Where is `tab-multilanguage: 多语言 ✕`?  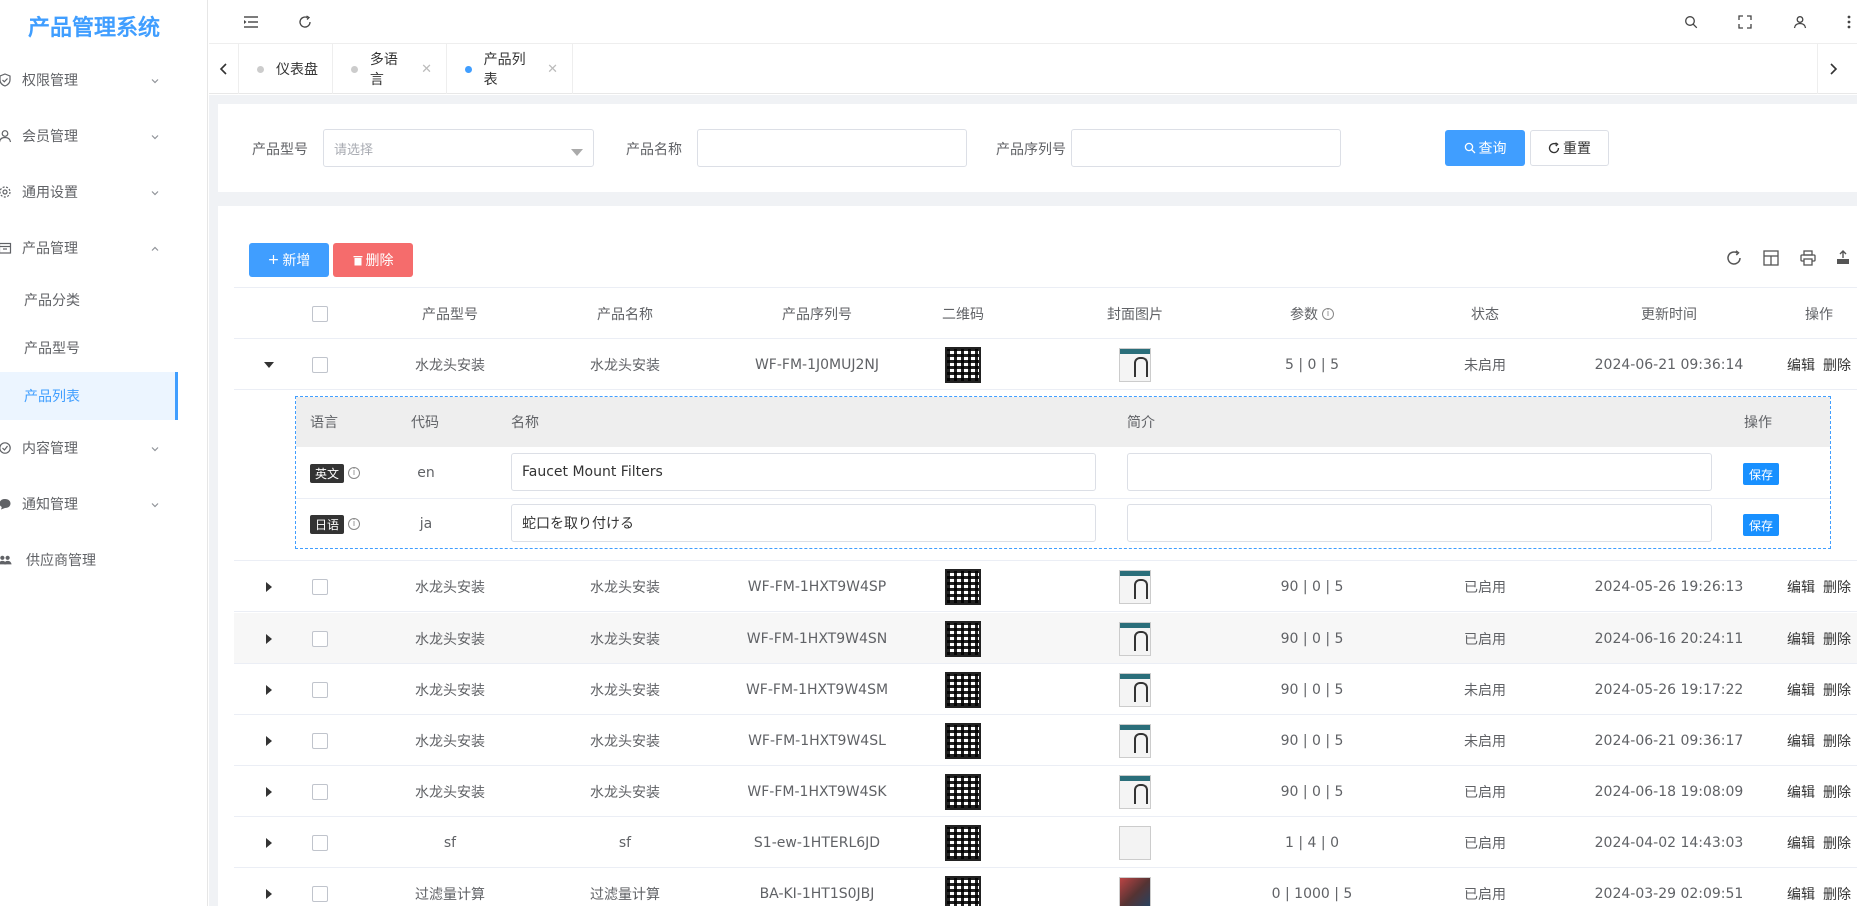 tab-multilanguage: 多语言 ✕ is located at coordinates (390, 69).